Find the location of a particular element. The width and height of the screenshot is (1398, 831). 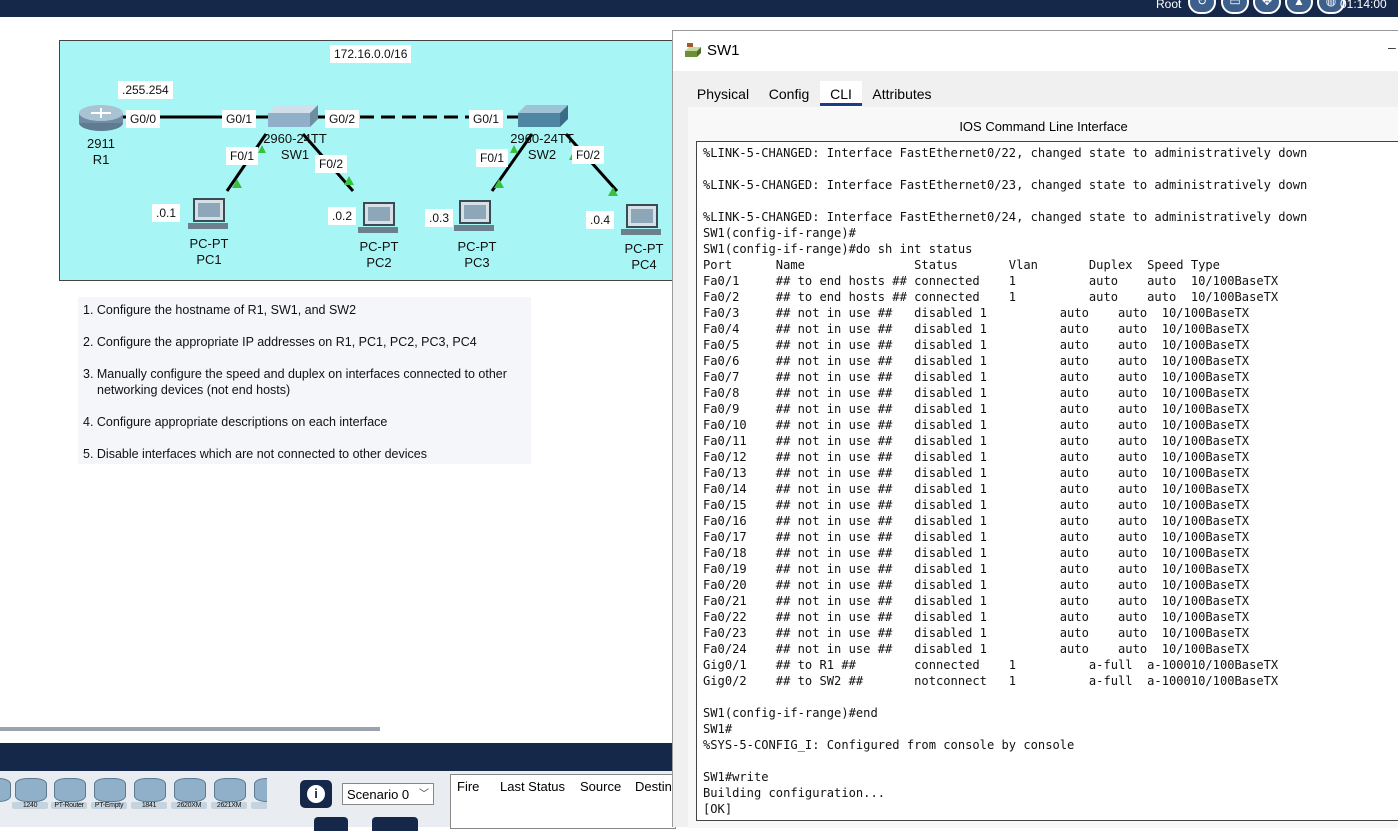

switch-sw2-label: 2960-24TT SW2 is located at coordinates (542, 147).